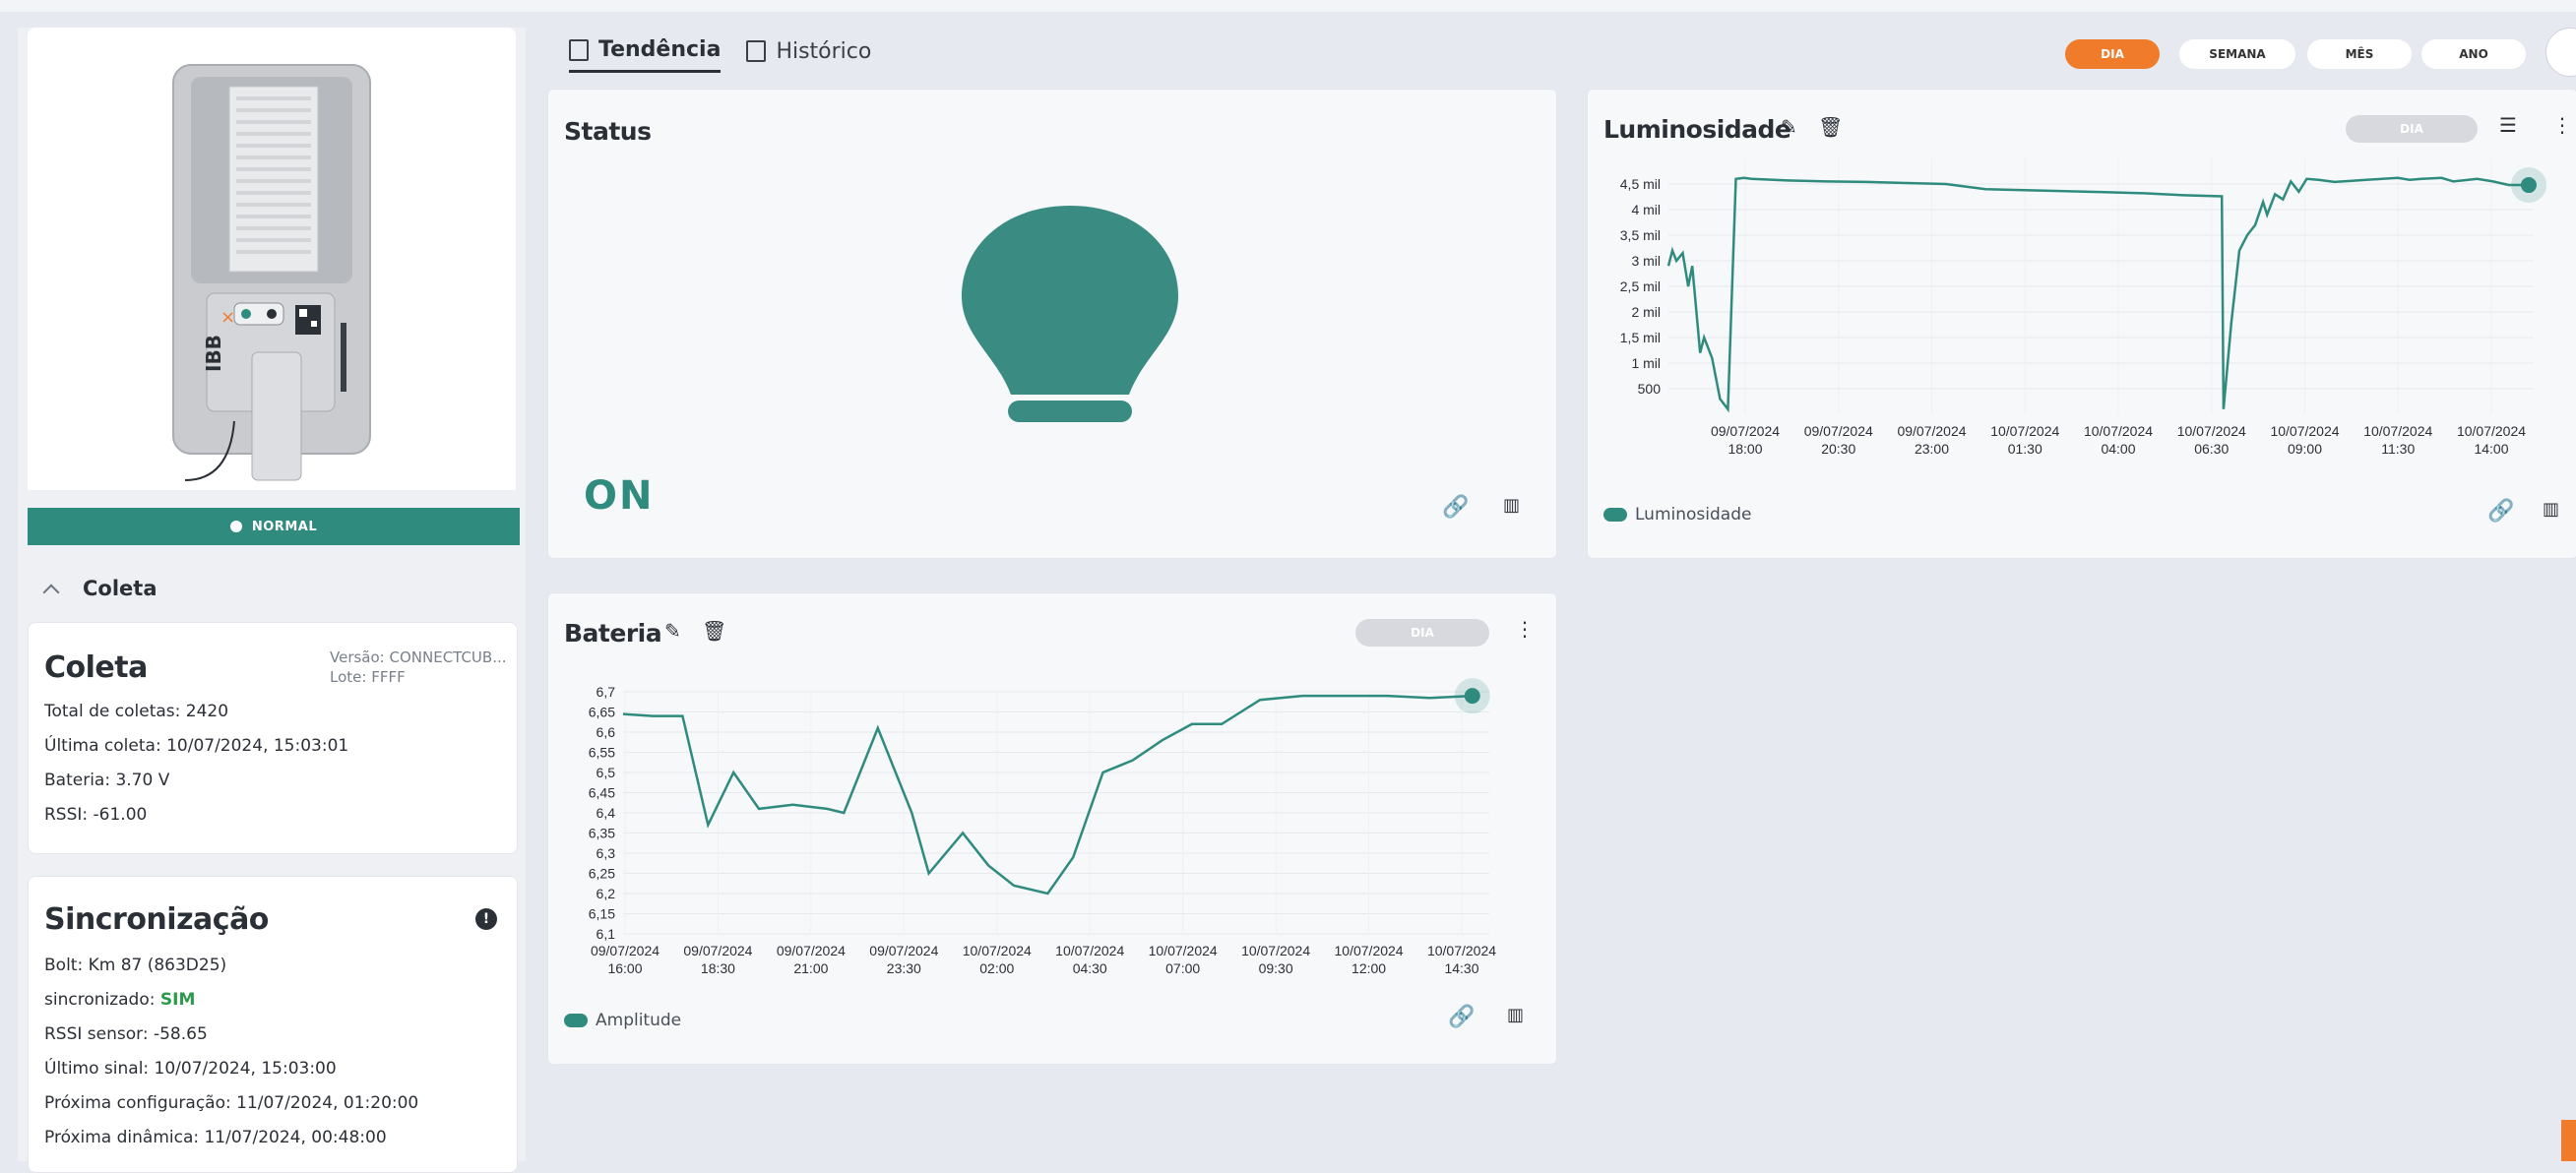 The height and width of the screenshot is (1173, 2576). Describe the element at coordinates (2305, 449) in the screenshot. I see `x-tick-label: 09:00` at that location.